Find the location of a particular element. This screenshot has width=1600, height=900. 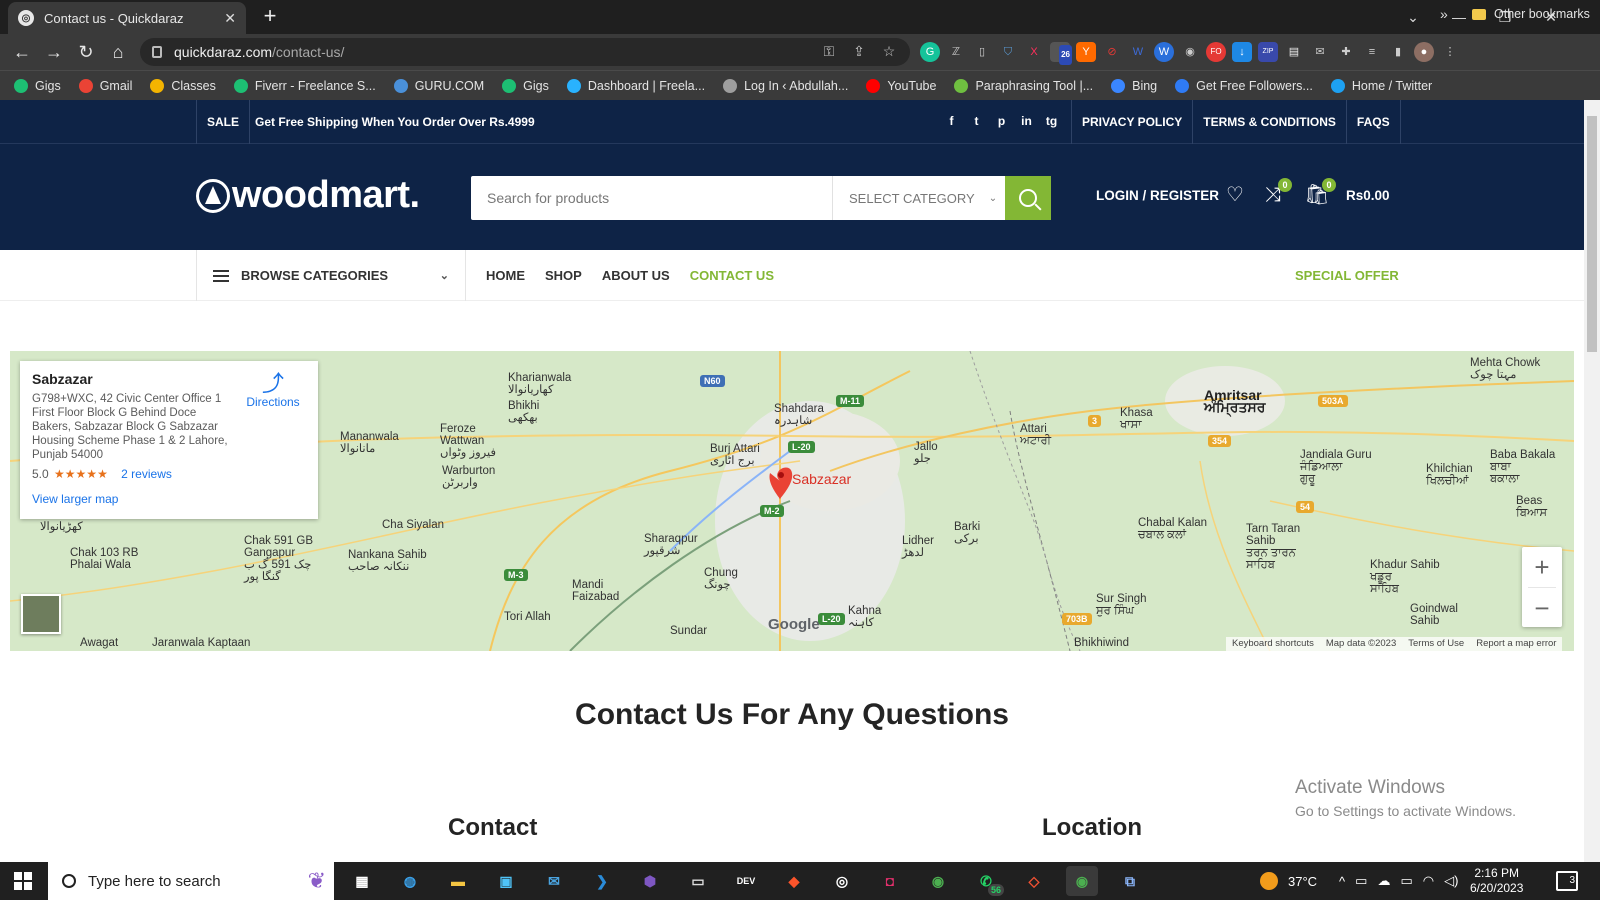

scrollbar-thumb is located at coordinates (1592, 234).